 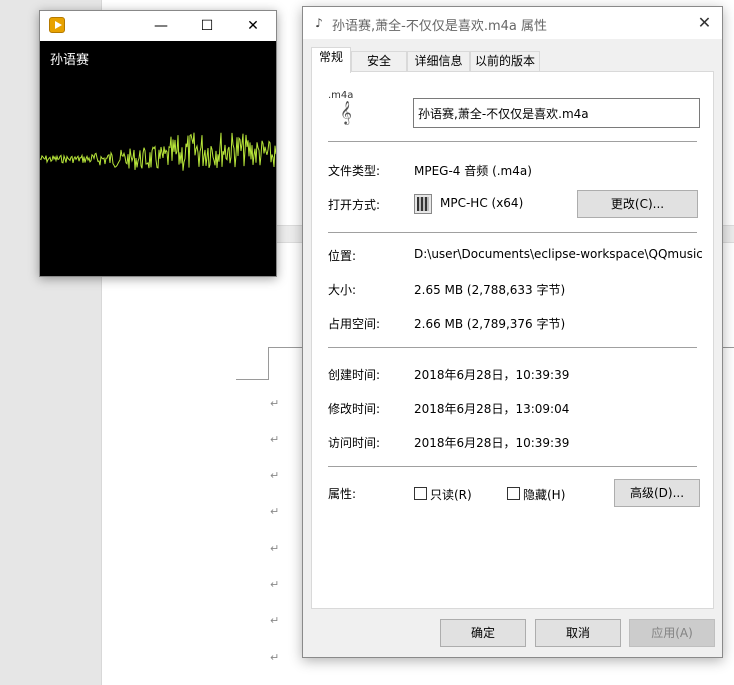 What do you see at coordinates (57, 25) in the screenshot?
I see `media-player-icon` at bounding box center [57, 25].